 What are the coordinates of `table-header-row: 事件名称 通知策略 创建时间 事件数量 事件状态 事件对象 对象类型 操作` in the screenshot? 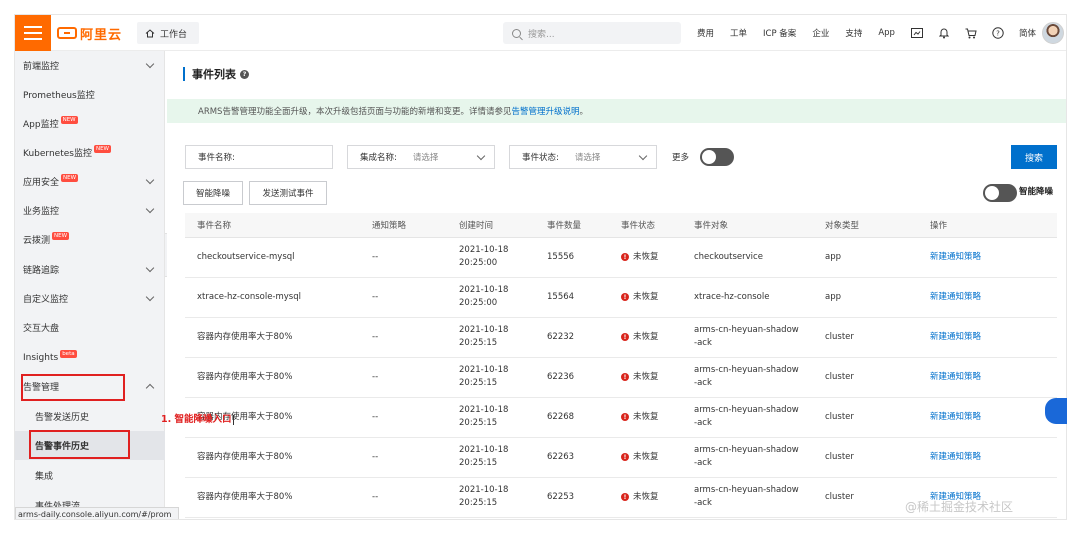 It's located at (621, 225).